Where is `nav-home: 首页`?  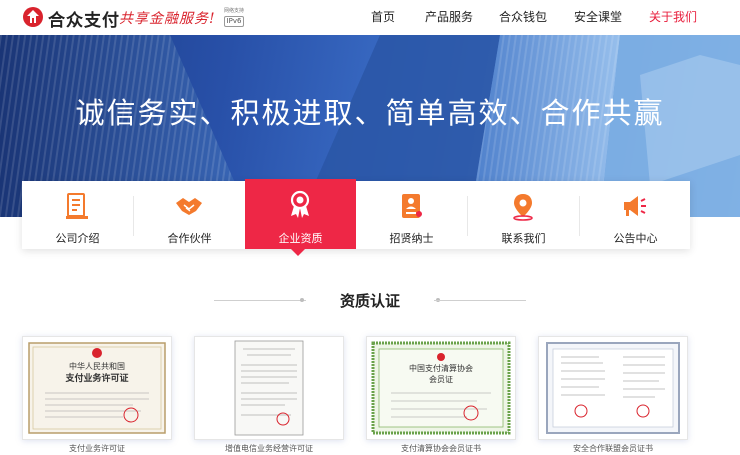 nav-home: 首页 is located at coordinates (383, 17).